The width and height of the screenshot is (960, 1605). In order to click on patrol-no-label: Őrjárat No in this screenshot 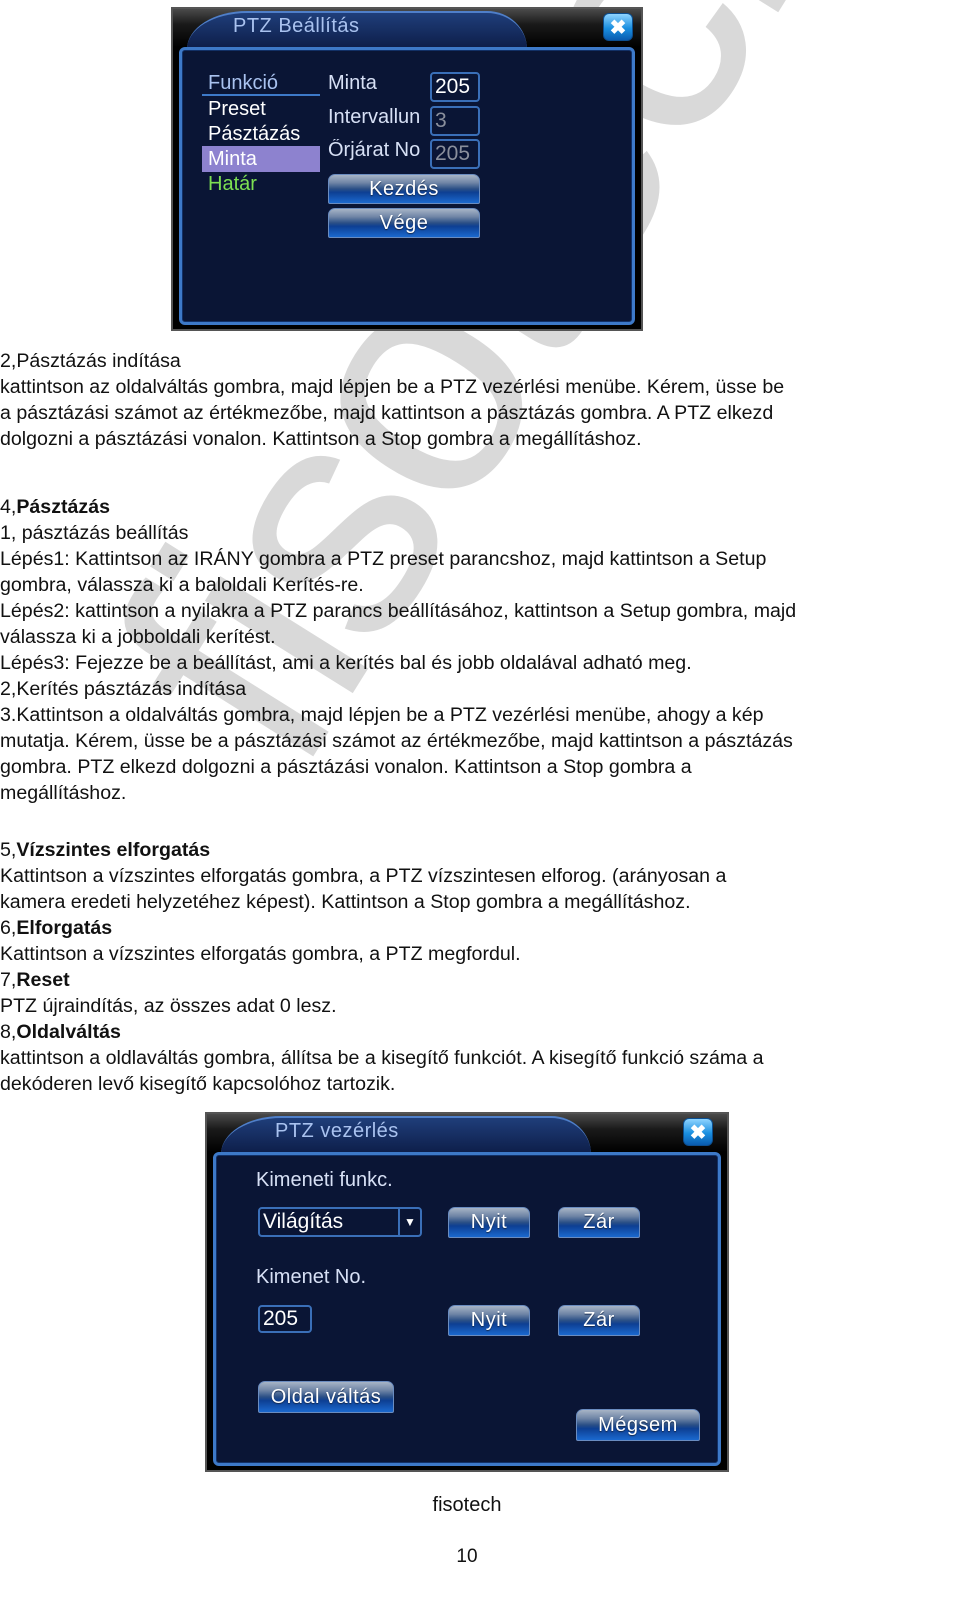, I will do `click(374, 150)`.